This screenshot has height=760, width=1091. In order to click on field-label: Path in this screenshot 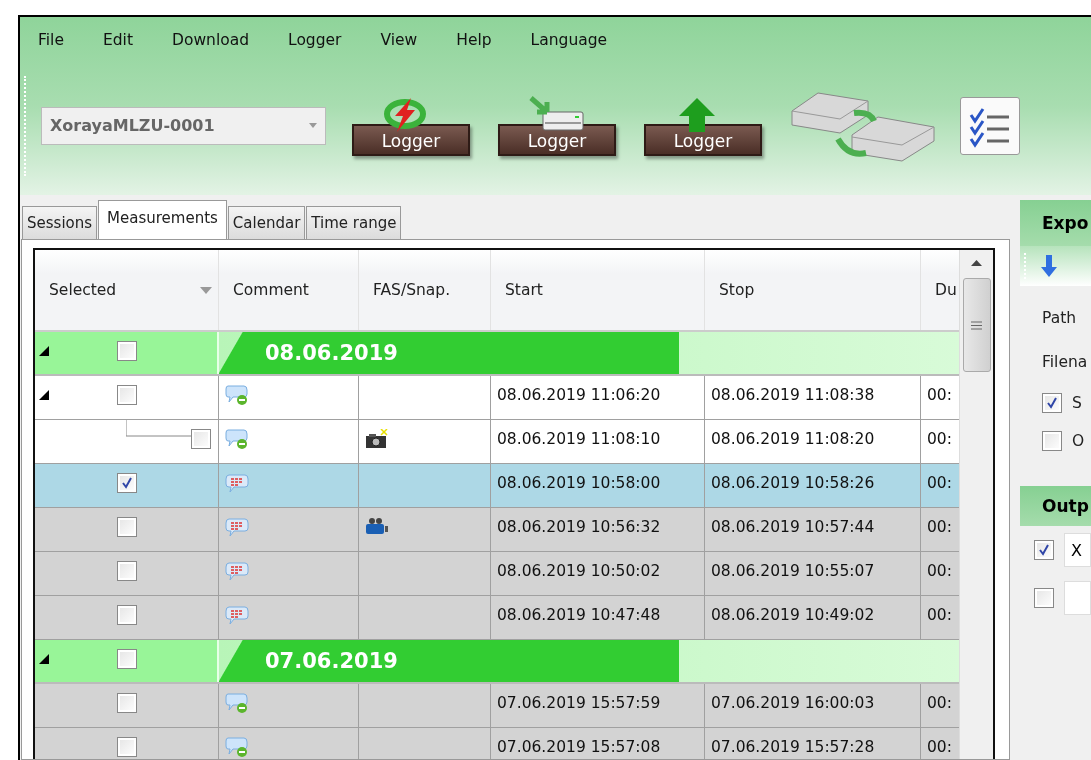, I will do `click(1060, 318)`.